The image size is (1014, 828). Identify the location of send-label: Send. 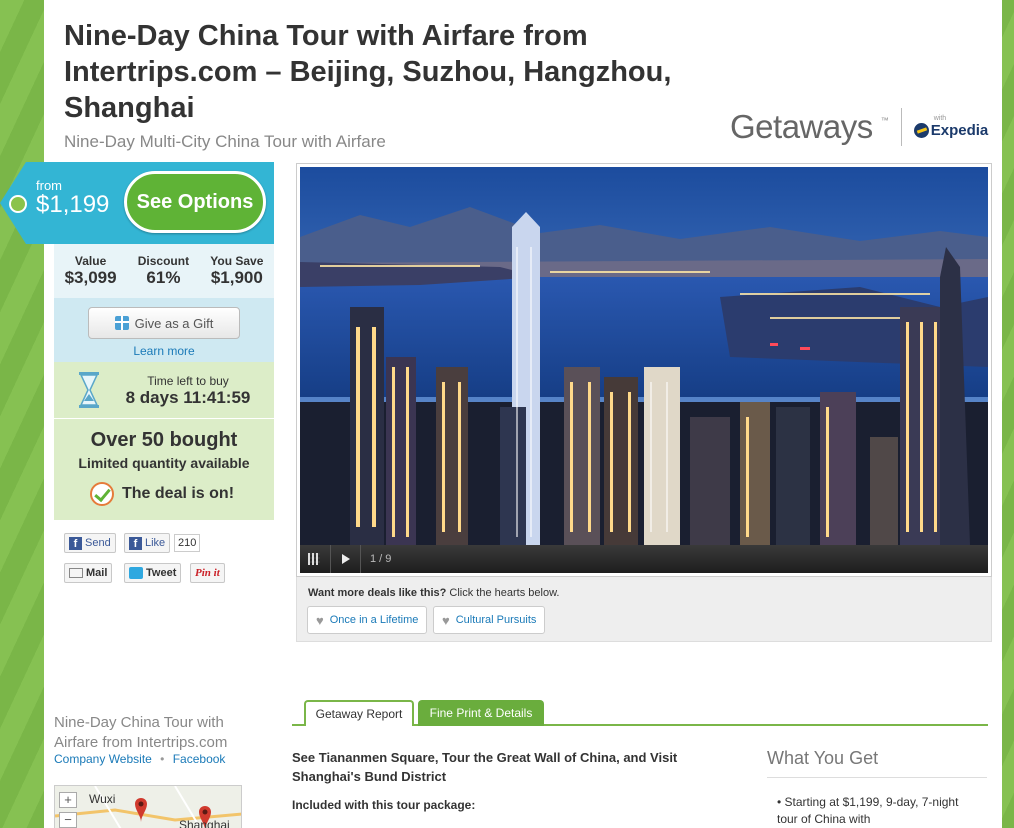
(98, 543).